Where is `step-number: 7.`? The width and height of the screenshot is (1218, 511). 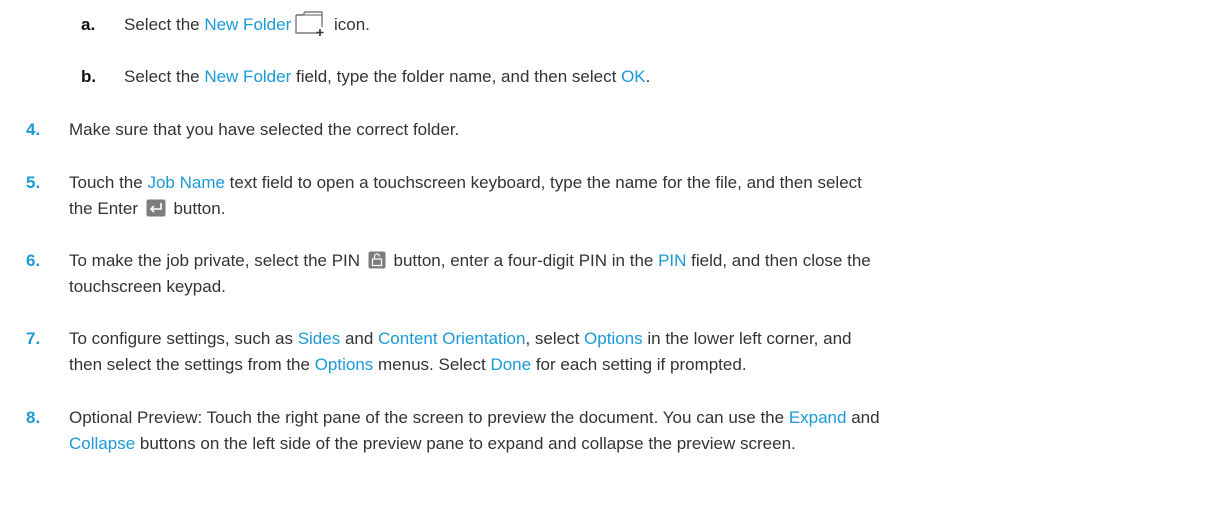 step-number: 7. is located at coordinates (33, 338).